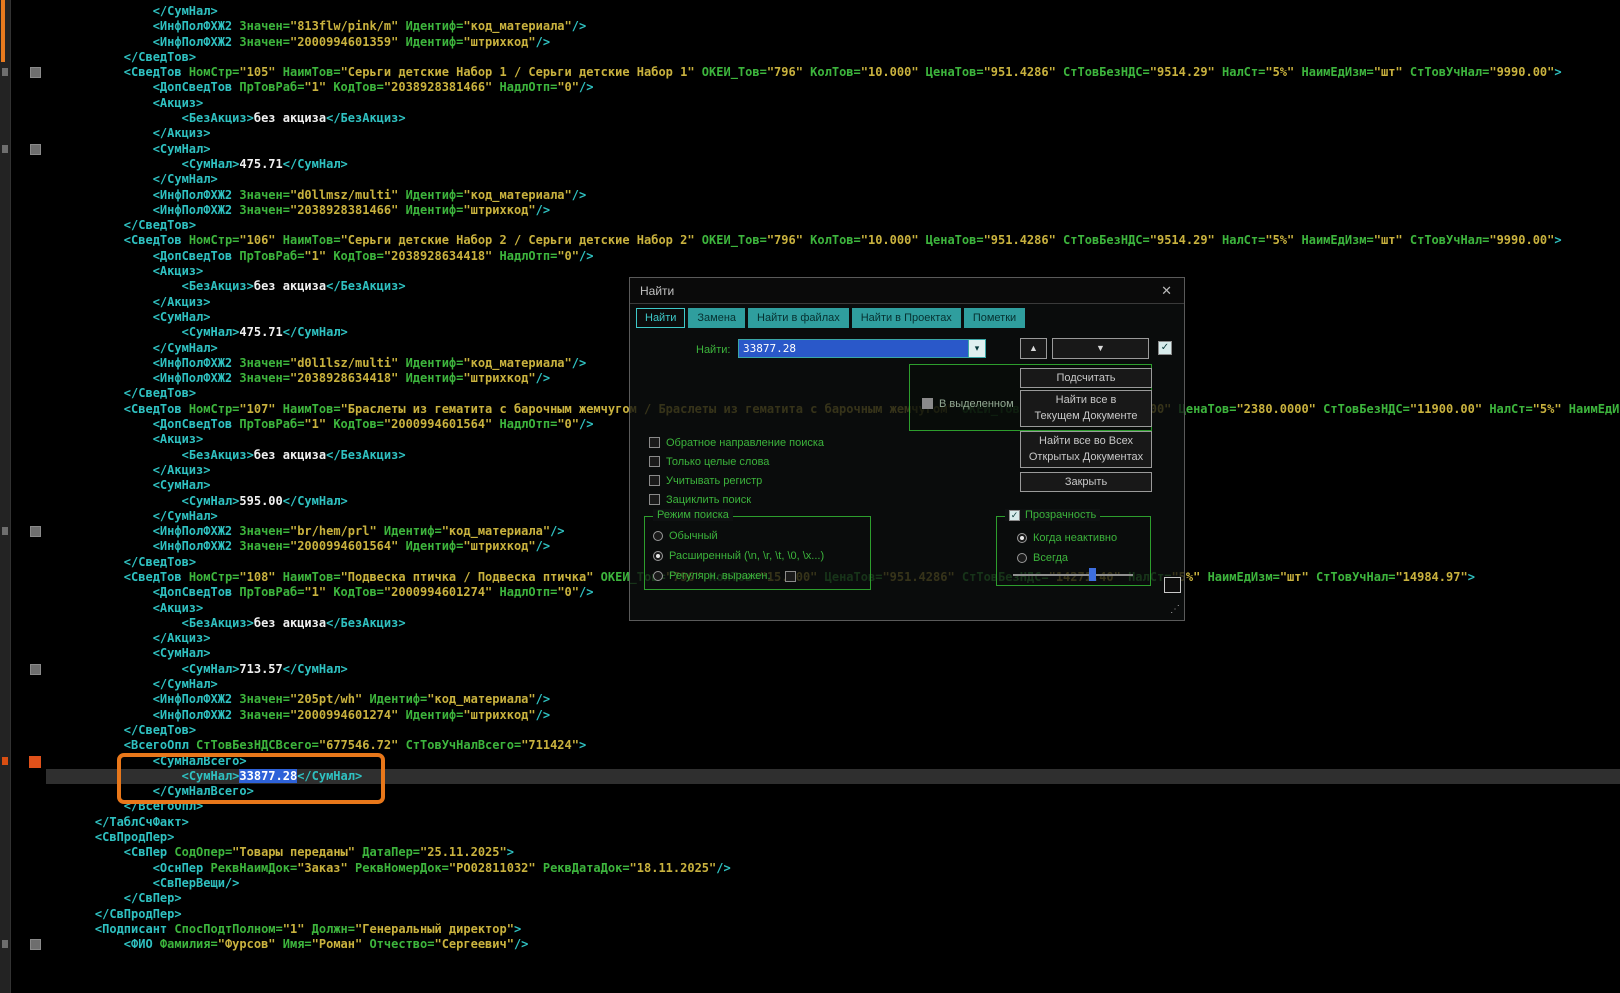 This screenshot has width=1620, height=993. Describe the element at coordinates (525, 424) in the screenshot. I see `code-token: НадлОтп=` at that location.